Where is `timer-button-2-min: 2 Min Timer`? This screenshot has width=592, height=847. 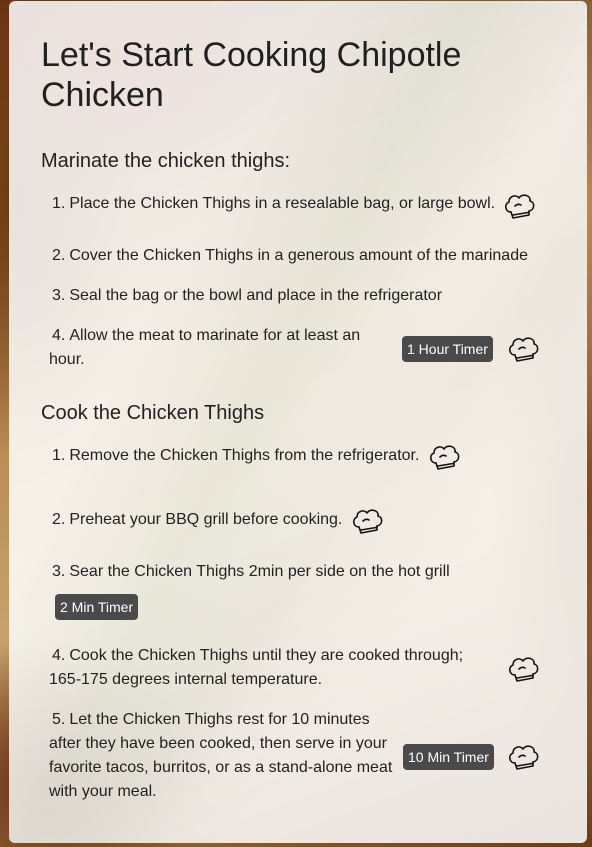
timer-button-2-min: 2 Min Timer is located at coordinates (97, 607).